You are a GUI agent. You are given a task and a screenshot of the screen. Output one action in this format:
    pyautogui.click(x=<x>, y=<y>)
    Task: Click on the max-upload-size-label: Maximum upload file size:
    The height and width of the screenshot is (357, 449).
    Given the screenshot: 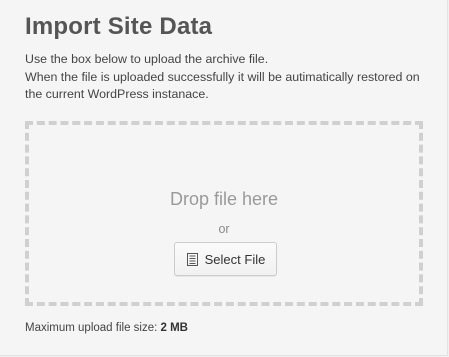 What is the action you would take?
    pyautogui.click(x=91, y=328)
    